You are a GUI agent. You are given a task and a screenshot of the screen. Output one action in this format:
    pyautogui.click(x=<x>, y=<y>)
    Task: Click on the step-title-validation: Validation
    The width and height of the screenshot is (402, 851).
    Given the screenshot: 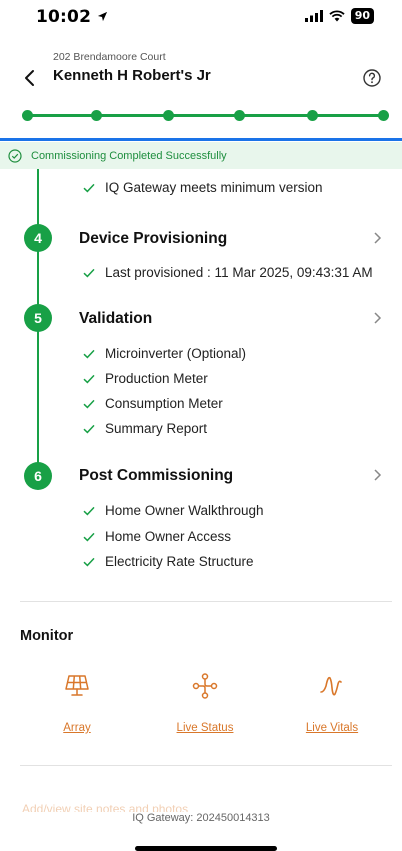 What is the action you would take?
    pyautogui.click(x=115, y=319)
    